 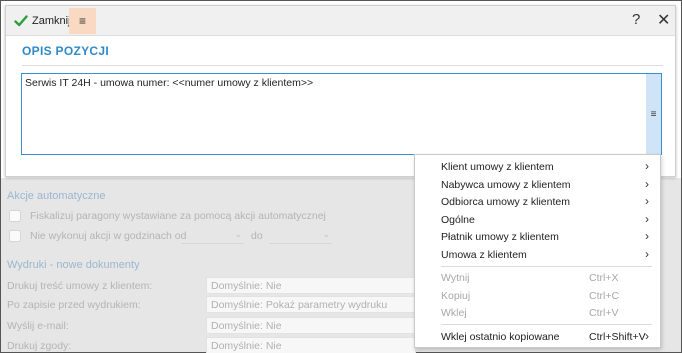 I want to click on menu-item-copy: Kopiuj Ctrl+C, so click(x=537, y=295).